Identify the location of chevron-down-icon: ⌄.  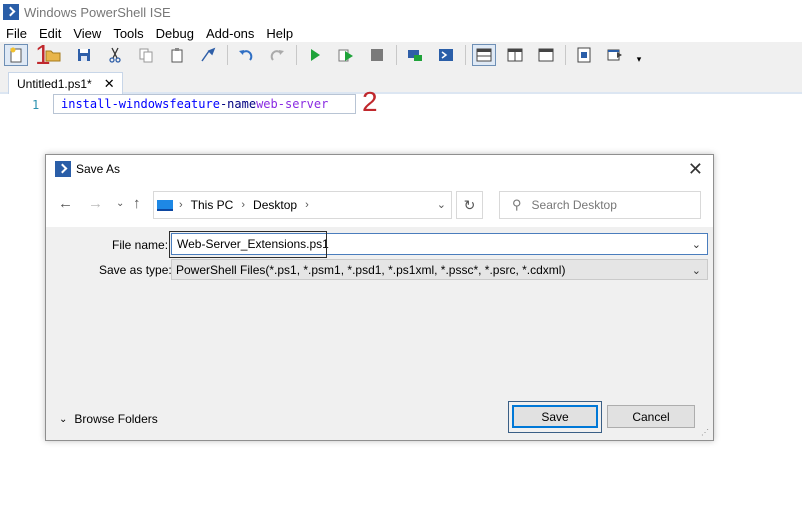
(63, 419).